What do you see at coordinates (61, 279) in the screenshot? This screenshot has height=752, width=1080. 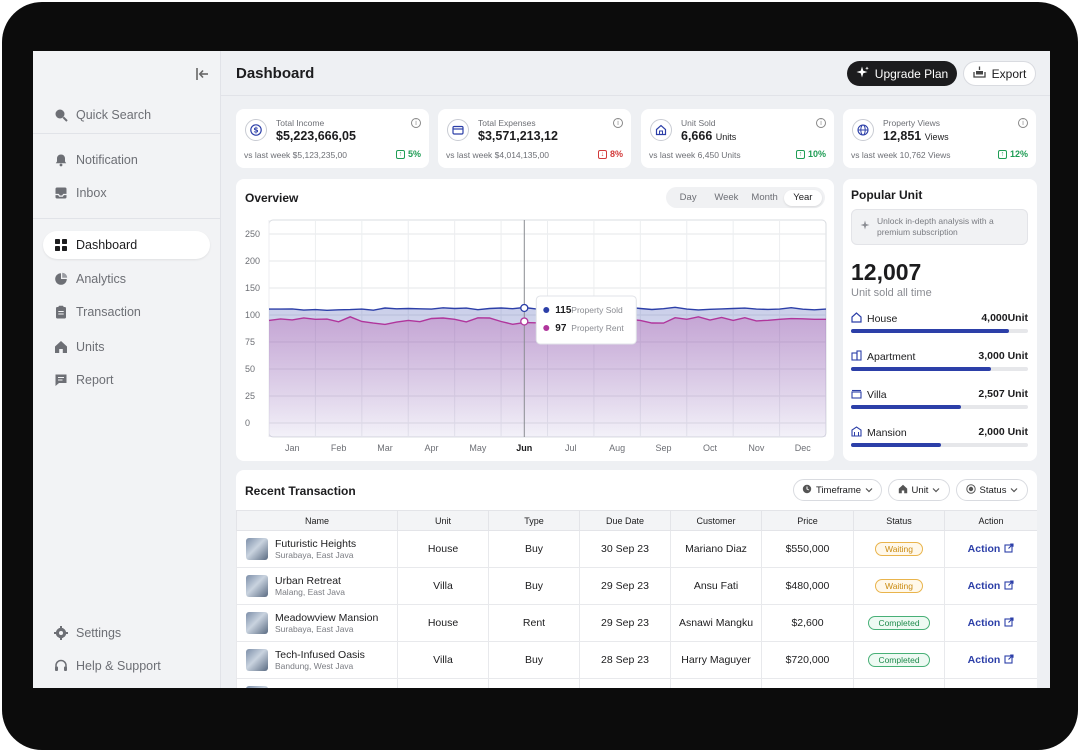 I see `pie-chart-icon` at bounding box center [61, 279].